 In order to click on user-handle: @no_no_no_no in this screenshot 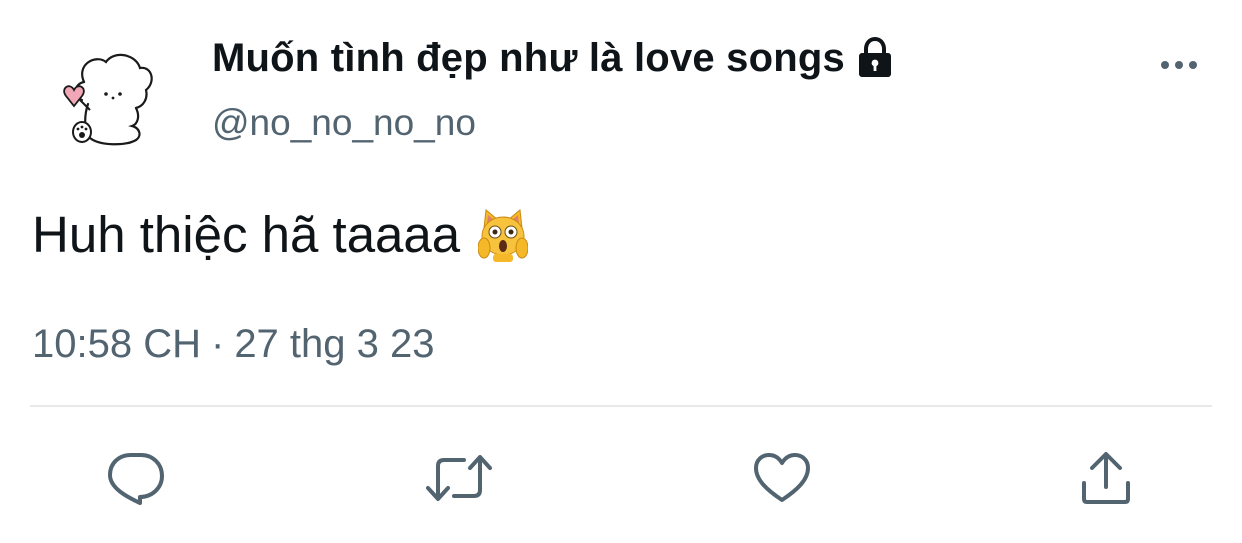, I will do `click(344, 123)`.